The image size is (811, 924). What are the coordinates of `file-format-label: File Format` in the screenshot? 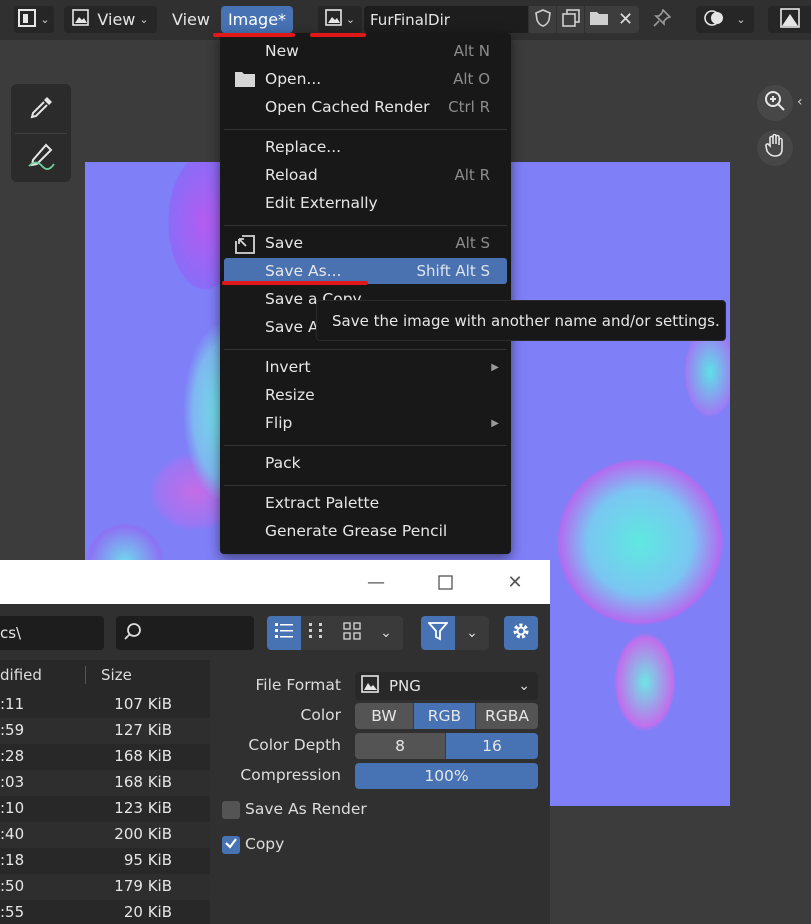 It's located at (298, 685).